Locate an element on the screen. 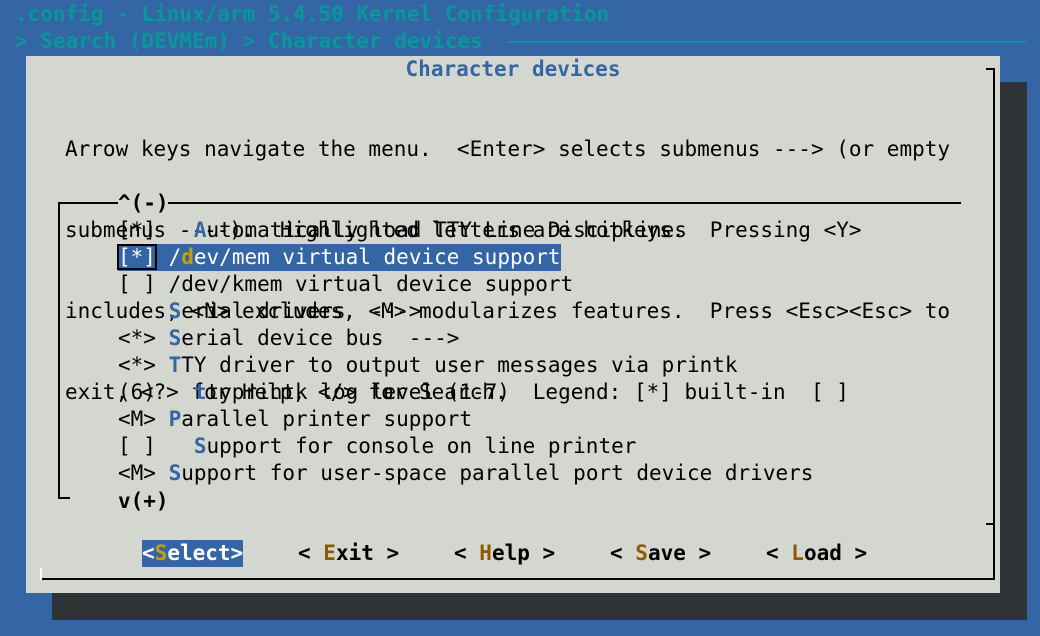  menu-item: [ ] /dev/kmem virtual device support is located at coordinates (345, 284).